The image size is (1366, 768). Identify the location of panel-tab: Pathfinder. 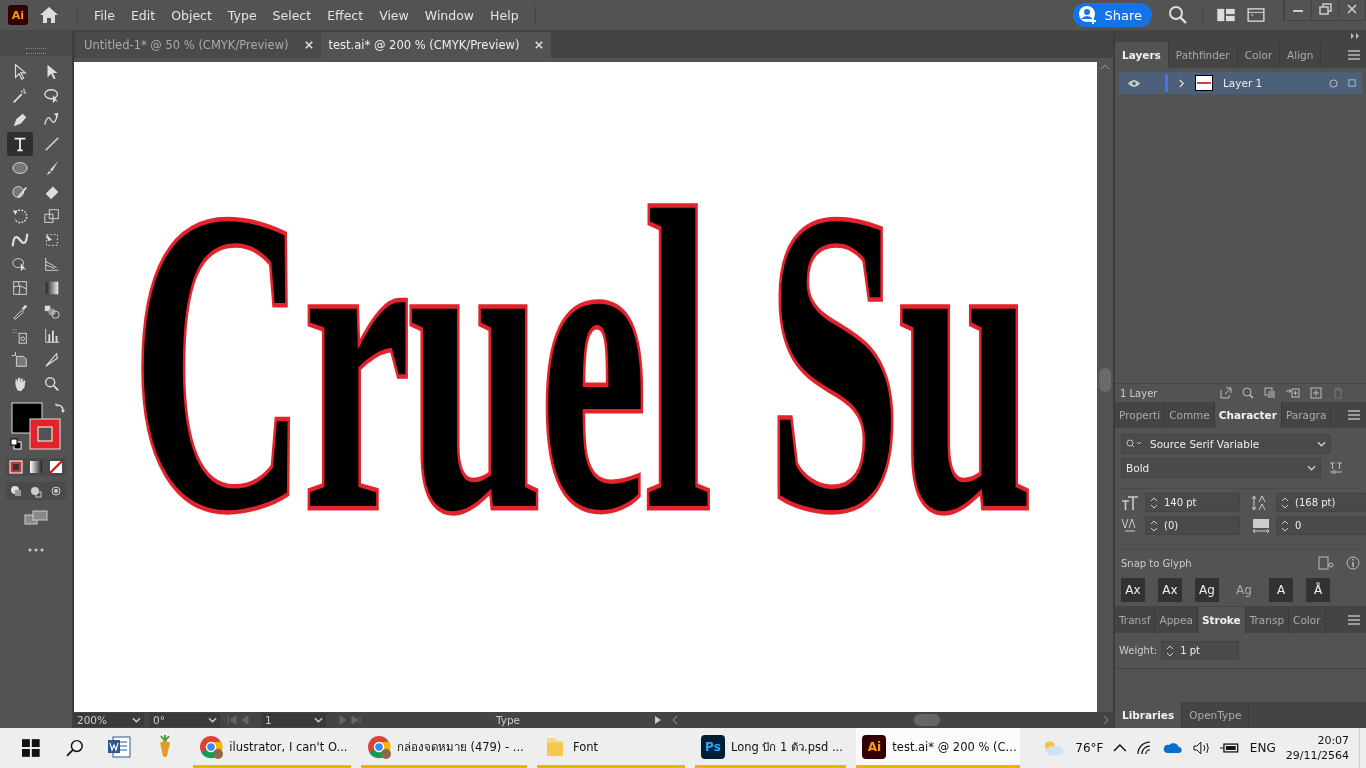
(1203, 55).